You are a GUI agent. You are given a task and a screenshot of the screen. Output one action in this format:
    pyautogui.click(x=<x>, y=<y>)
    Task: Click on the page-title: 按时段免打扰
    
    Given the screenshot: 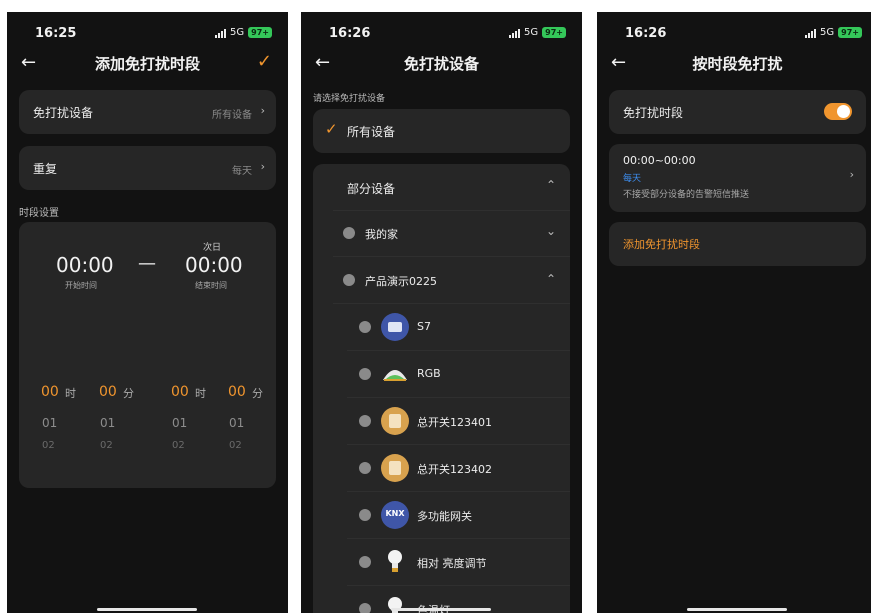 What is the action you would take?
    pyautogui.click(x=737, y=64)
    